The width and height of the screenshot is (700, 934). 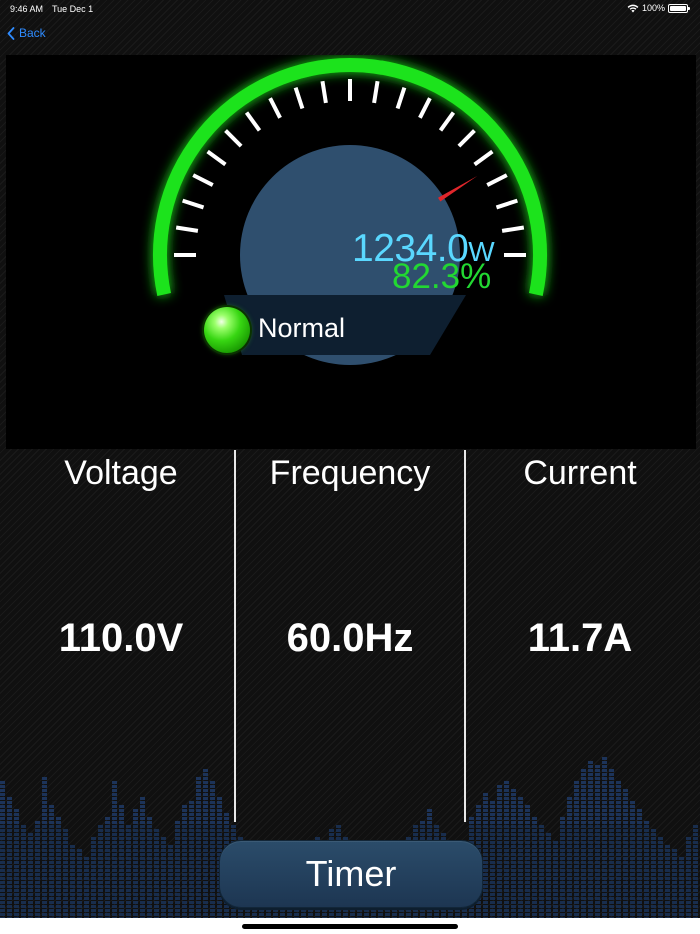 I want to click on back-button: Back, so click(x=26, y=33).